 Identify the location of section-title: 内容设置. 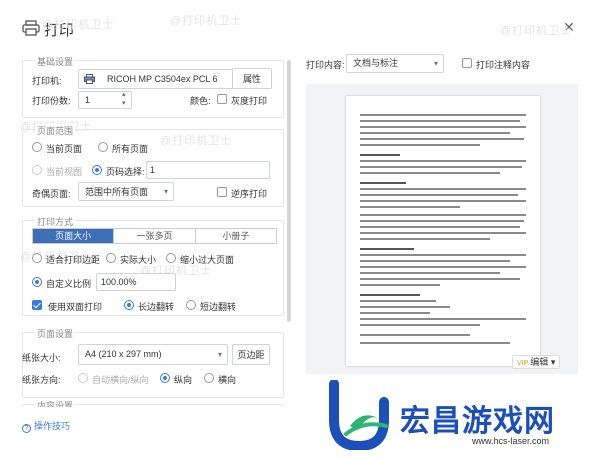
(55, 403).